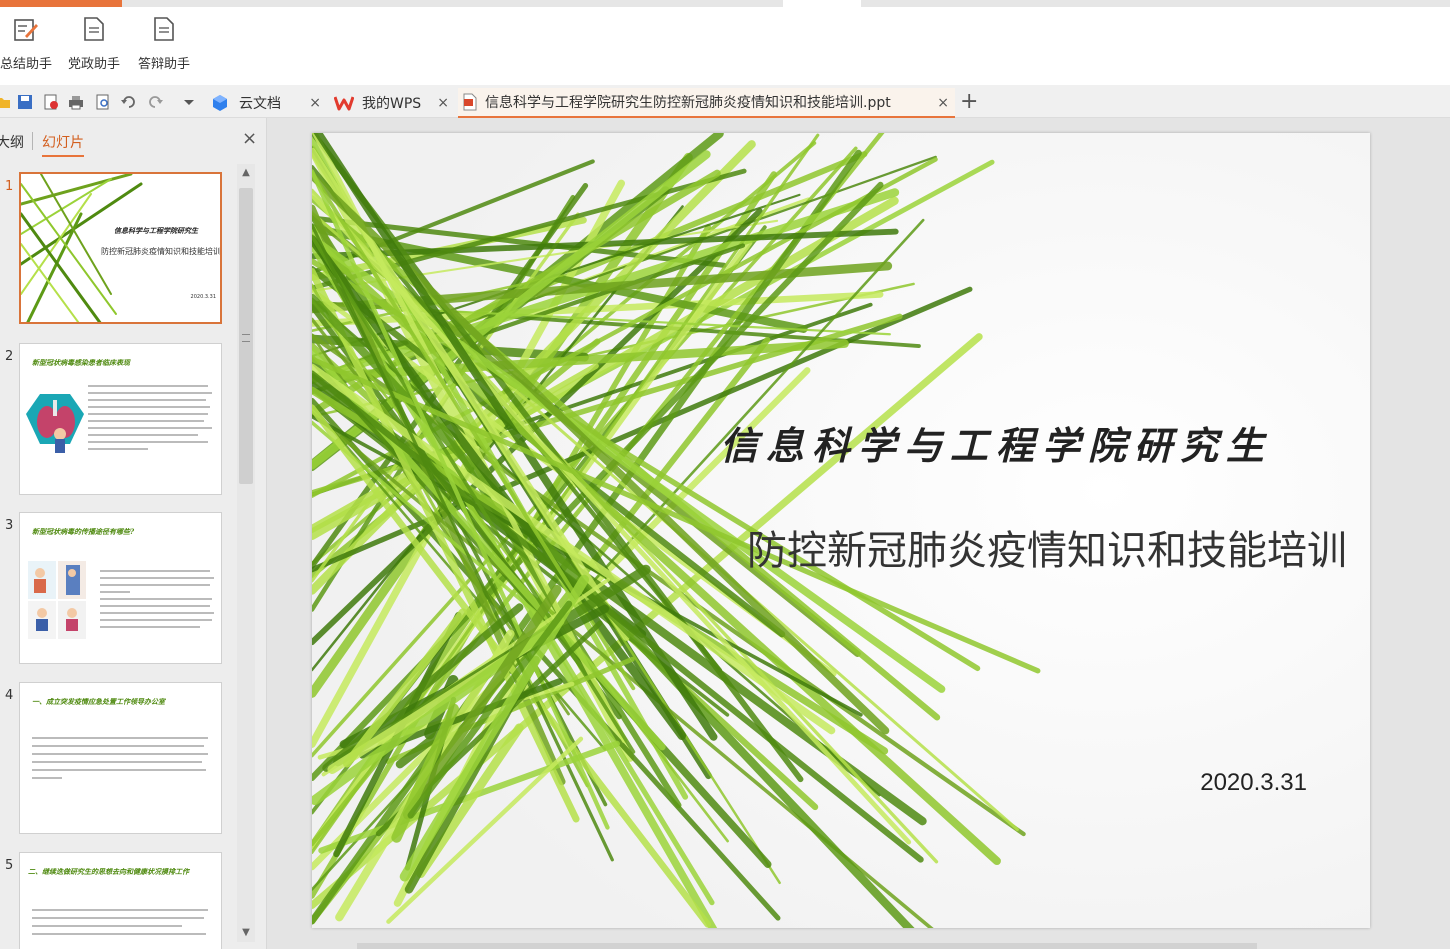 This screenshot has height=949, width=1450. I want to click on dropdown-icon, so click(189, 102).